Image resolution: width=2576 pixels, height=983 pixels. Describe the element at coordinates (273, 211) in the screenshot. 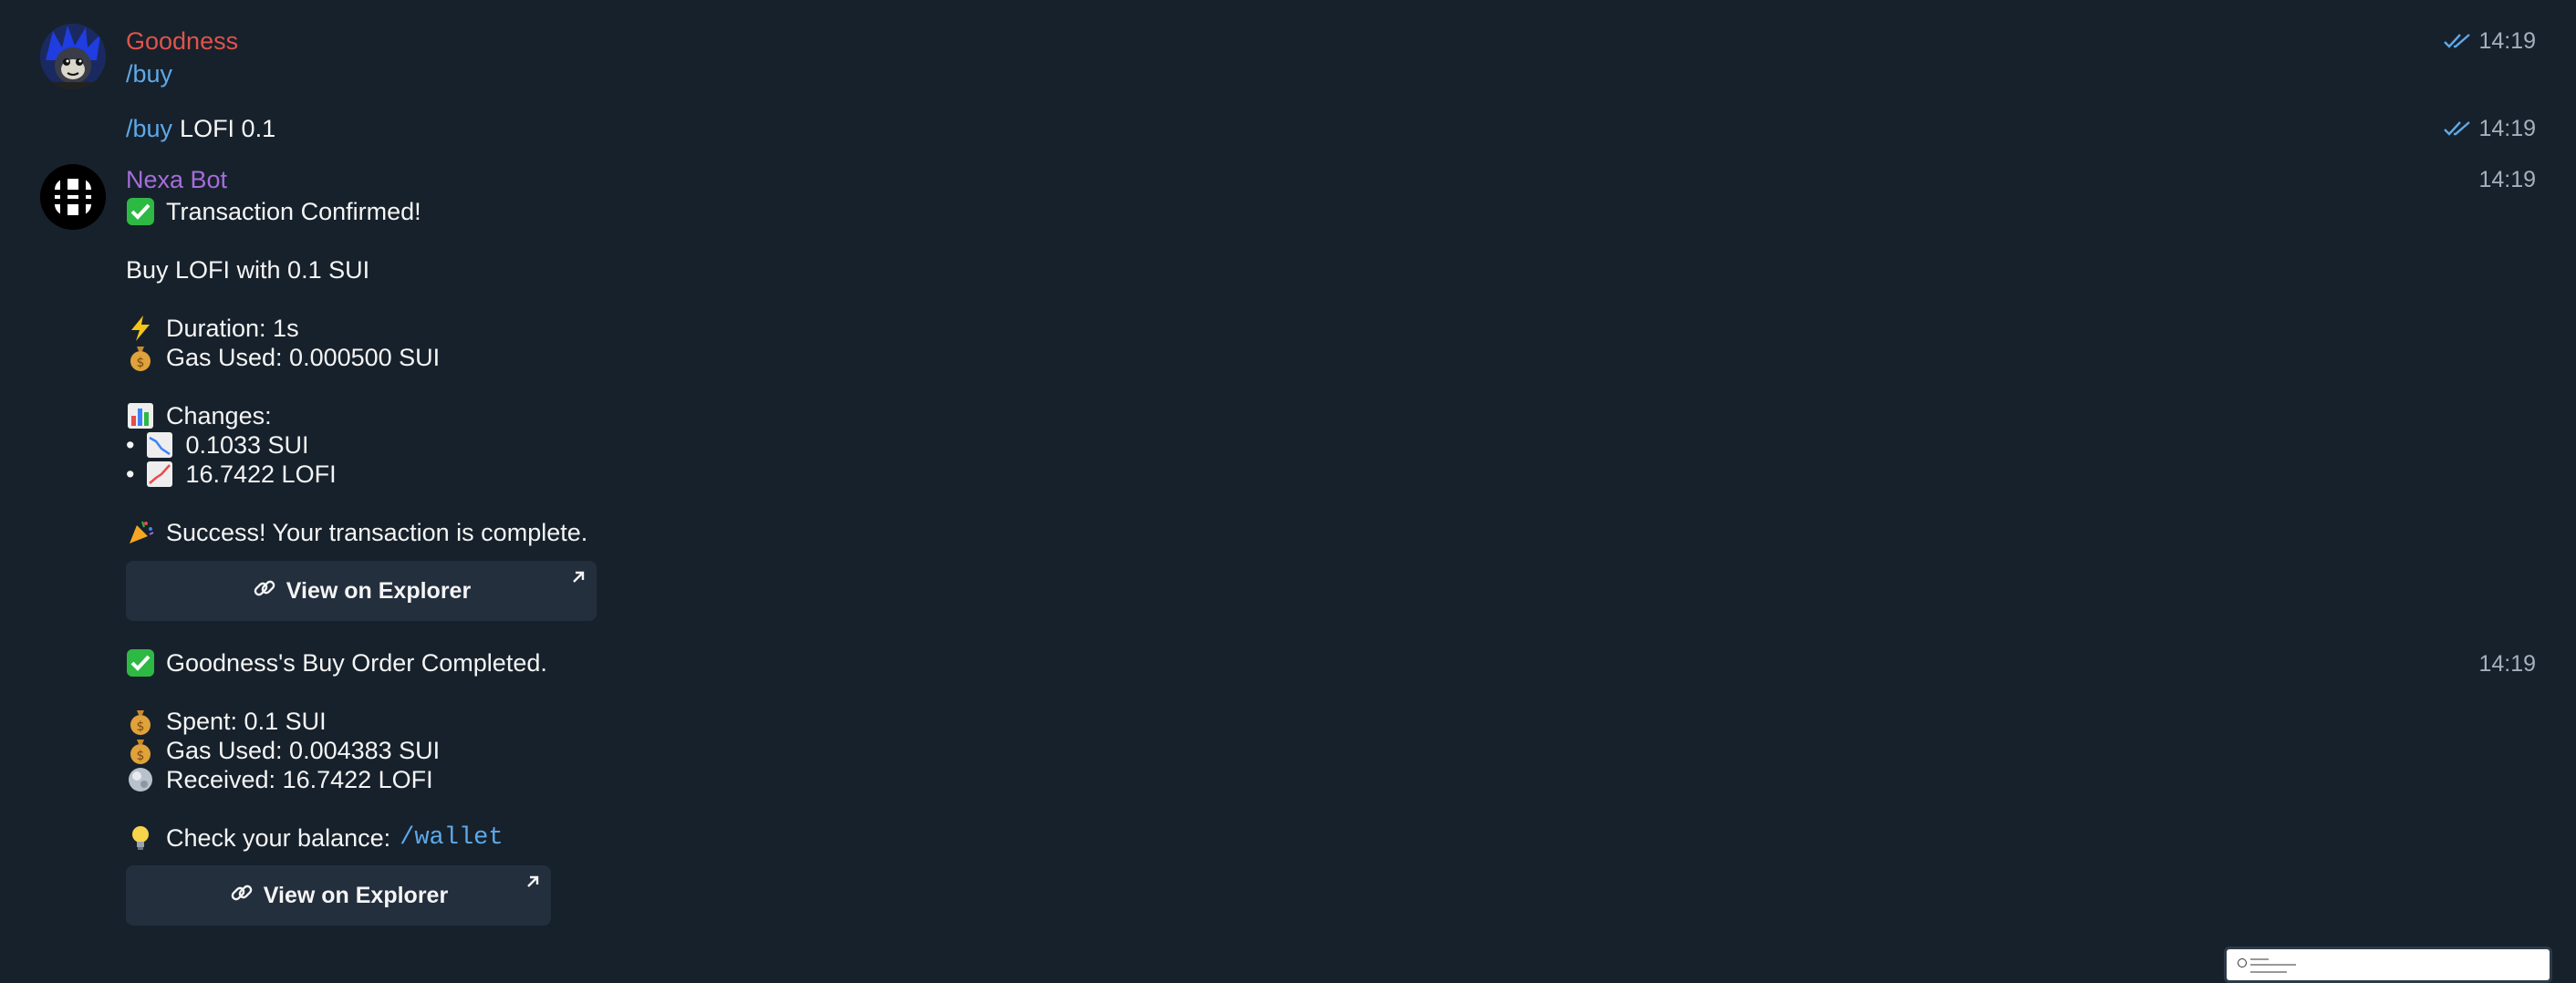

I see `transaction-header: Transaction Confirmed!` at that location.